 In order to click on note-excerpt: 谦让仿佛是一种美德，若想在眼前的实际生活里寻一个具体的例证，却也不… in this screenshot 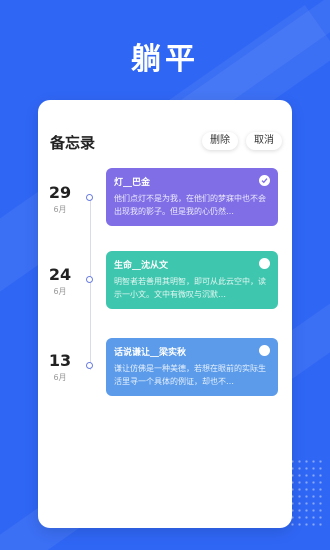, I will do `click(190, 375)`.